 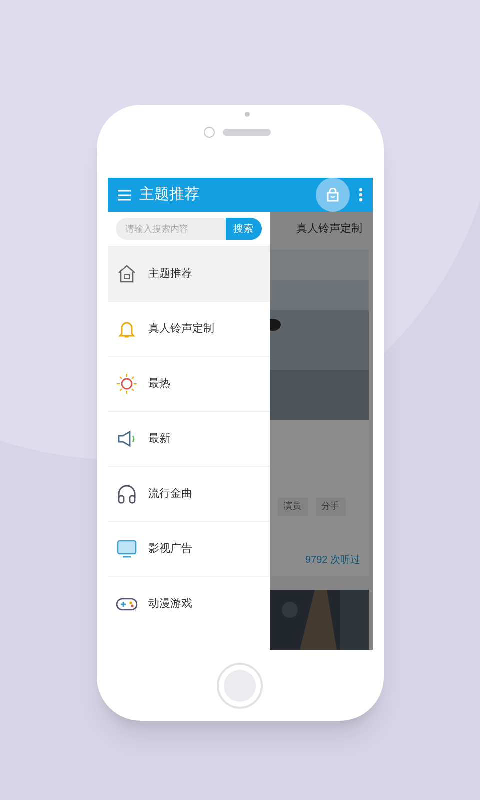 What do you see at coordinates (332, 561) in the screenshot?
I see `play-count: 9792 次听过` at bounding box center [332, 561].